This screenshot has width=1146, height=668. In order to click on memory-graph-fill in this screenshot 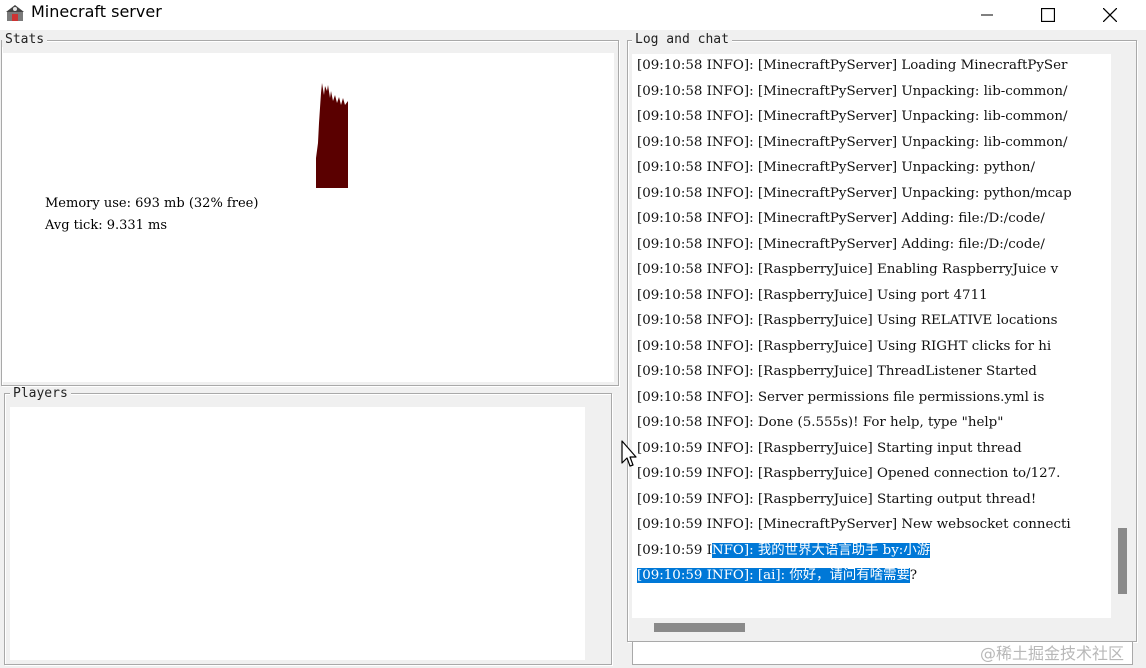, I will do `click(332, 135)`.